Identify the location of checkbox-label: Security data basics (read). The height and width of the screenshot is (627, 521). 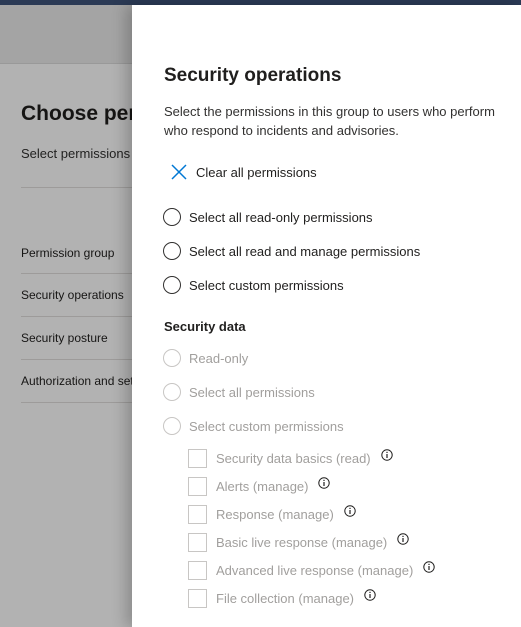
(293, 458).